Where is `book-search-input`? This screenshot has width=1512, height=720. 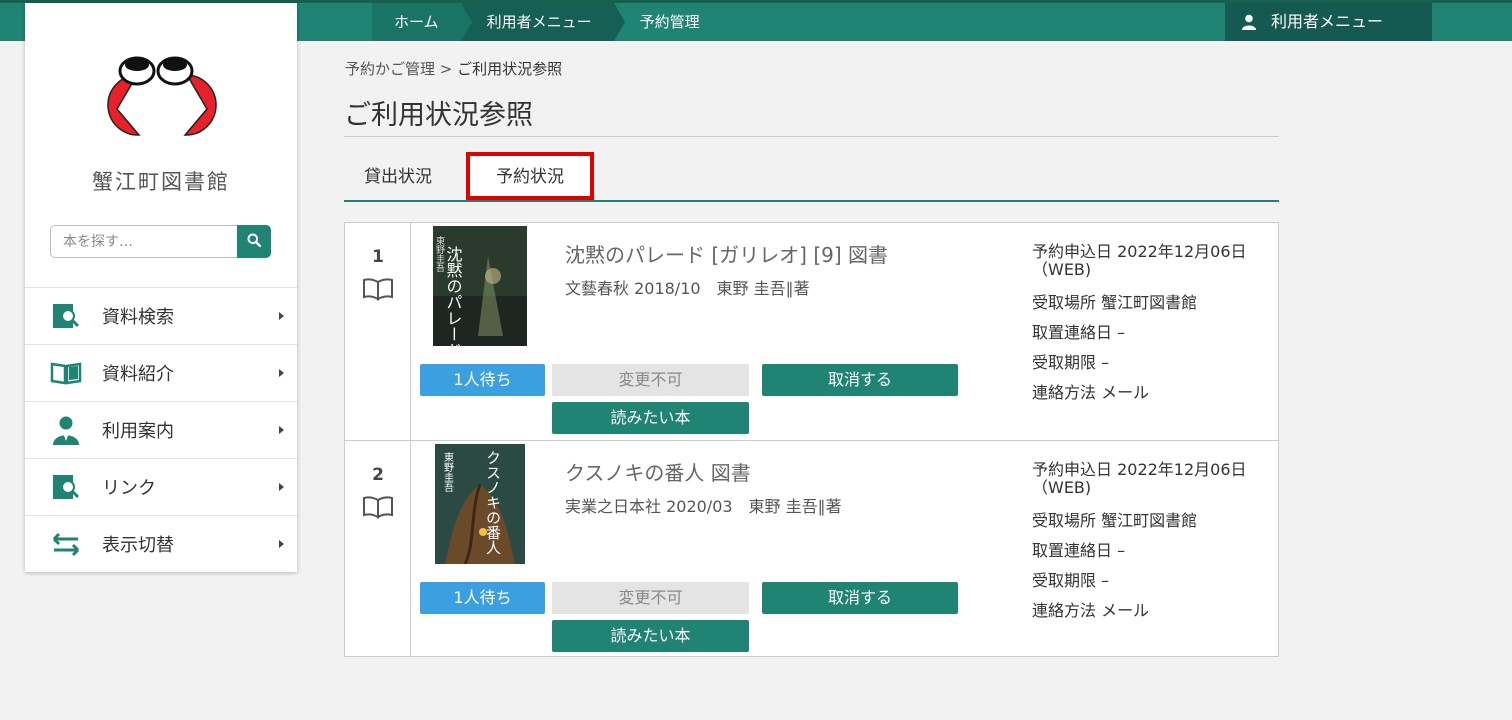
book-search-input is located at coordinates (143, 241).